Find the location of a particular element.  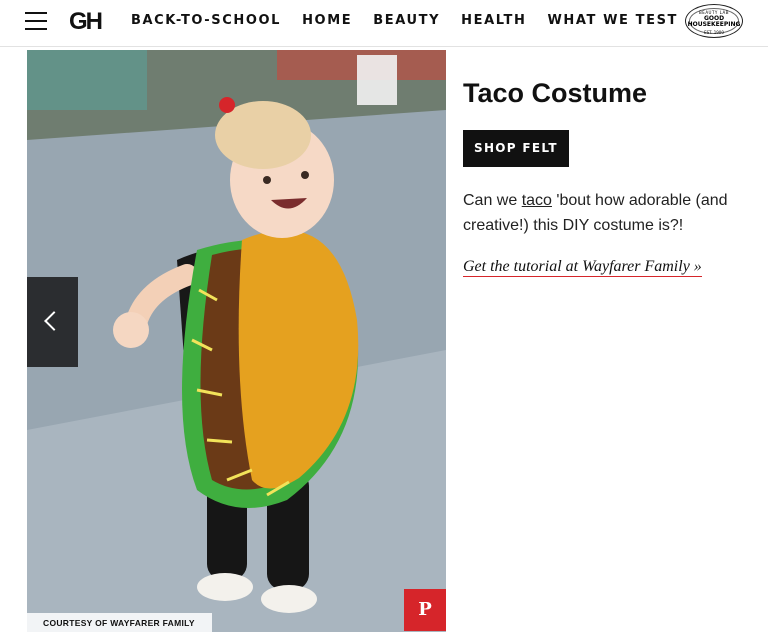

menu-icon is located at coordinates (36, 21).